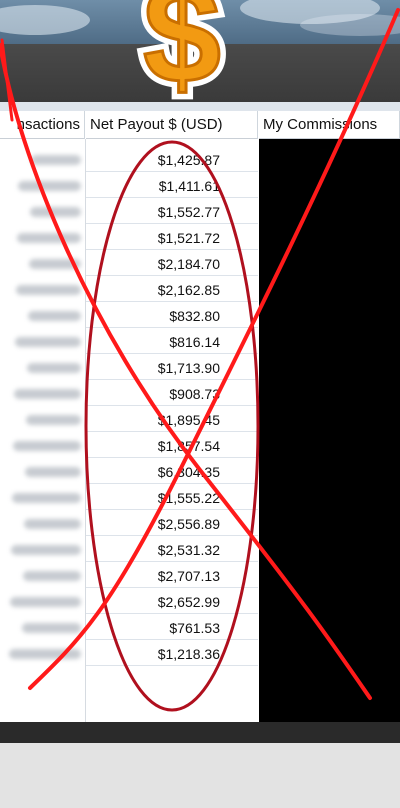 This screenshot has height=808, width=400. Describe the element at coordinates (172, 237) in the screenshot. I see `payout-cell: $1,521.72` at that location.